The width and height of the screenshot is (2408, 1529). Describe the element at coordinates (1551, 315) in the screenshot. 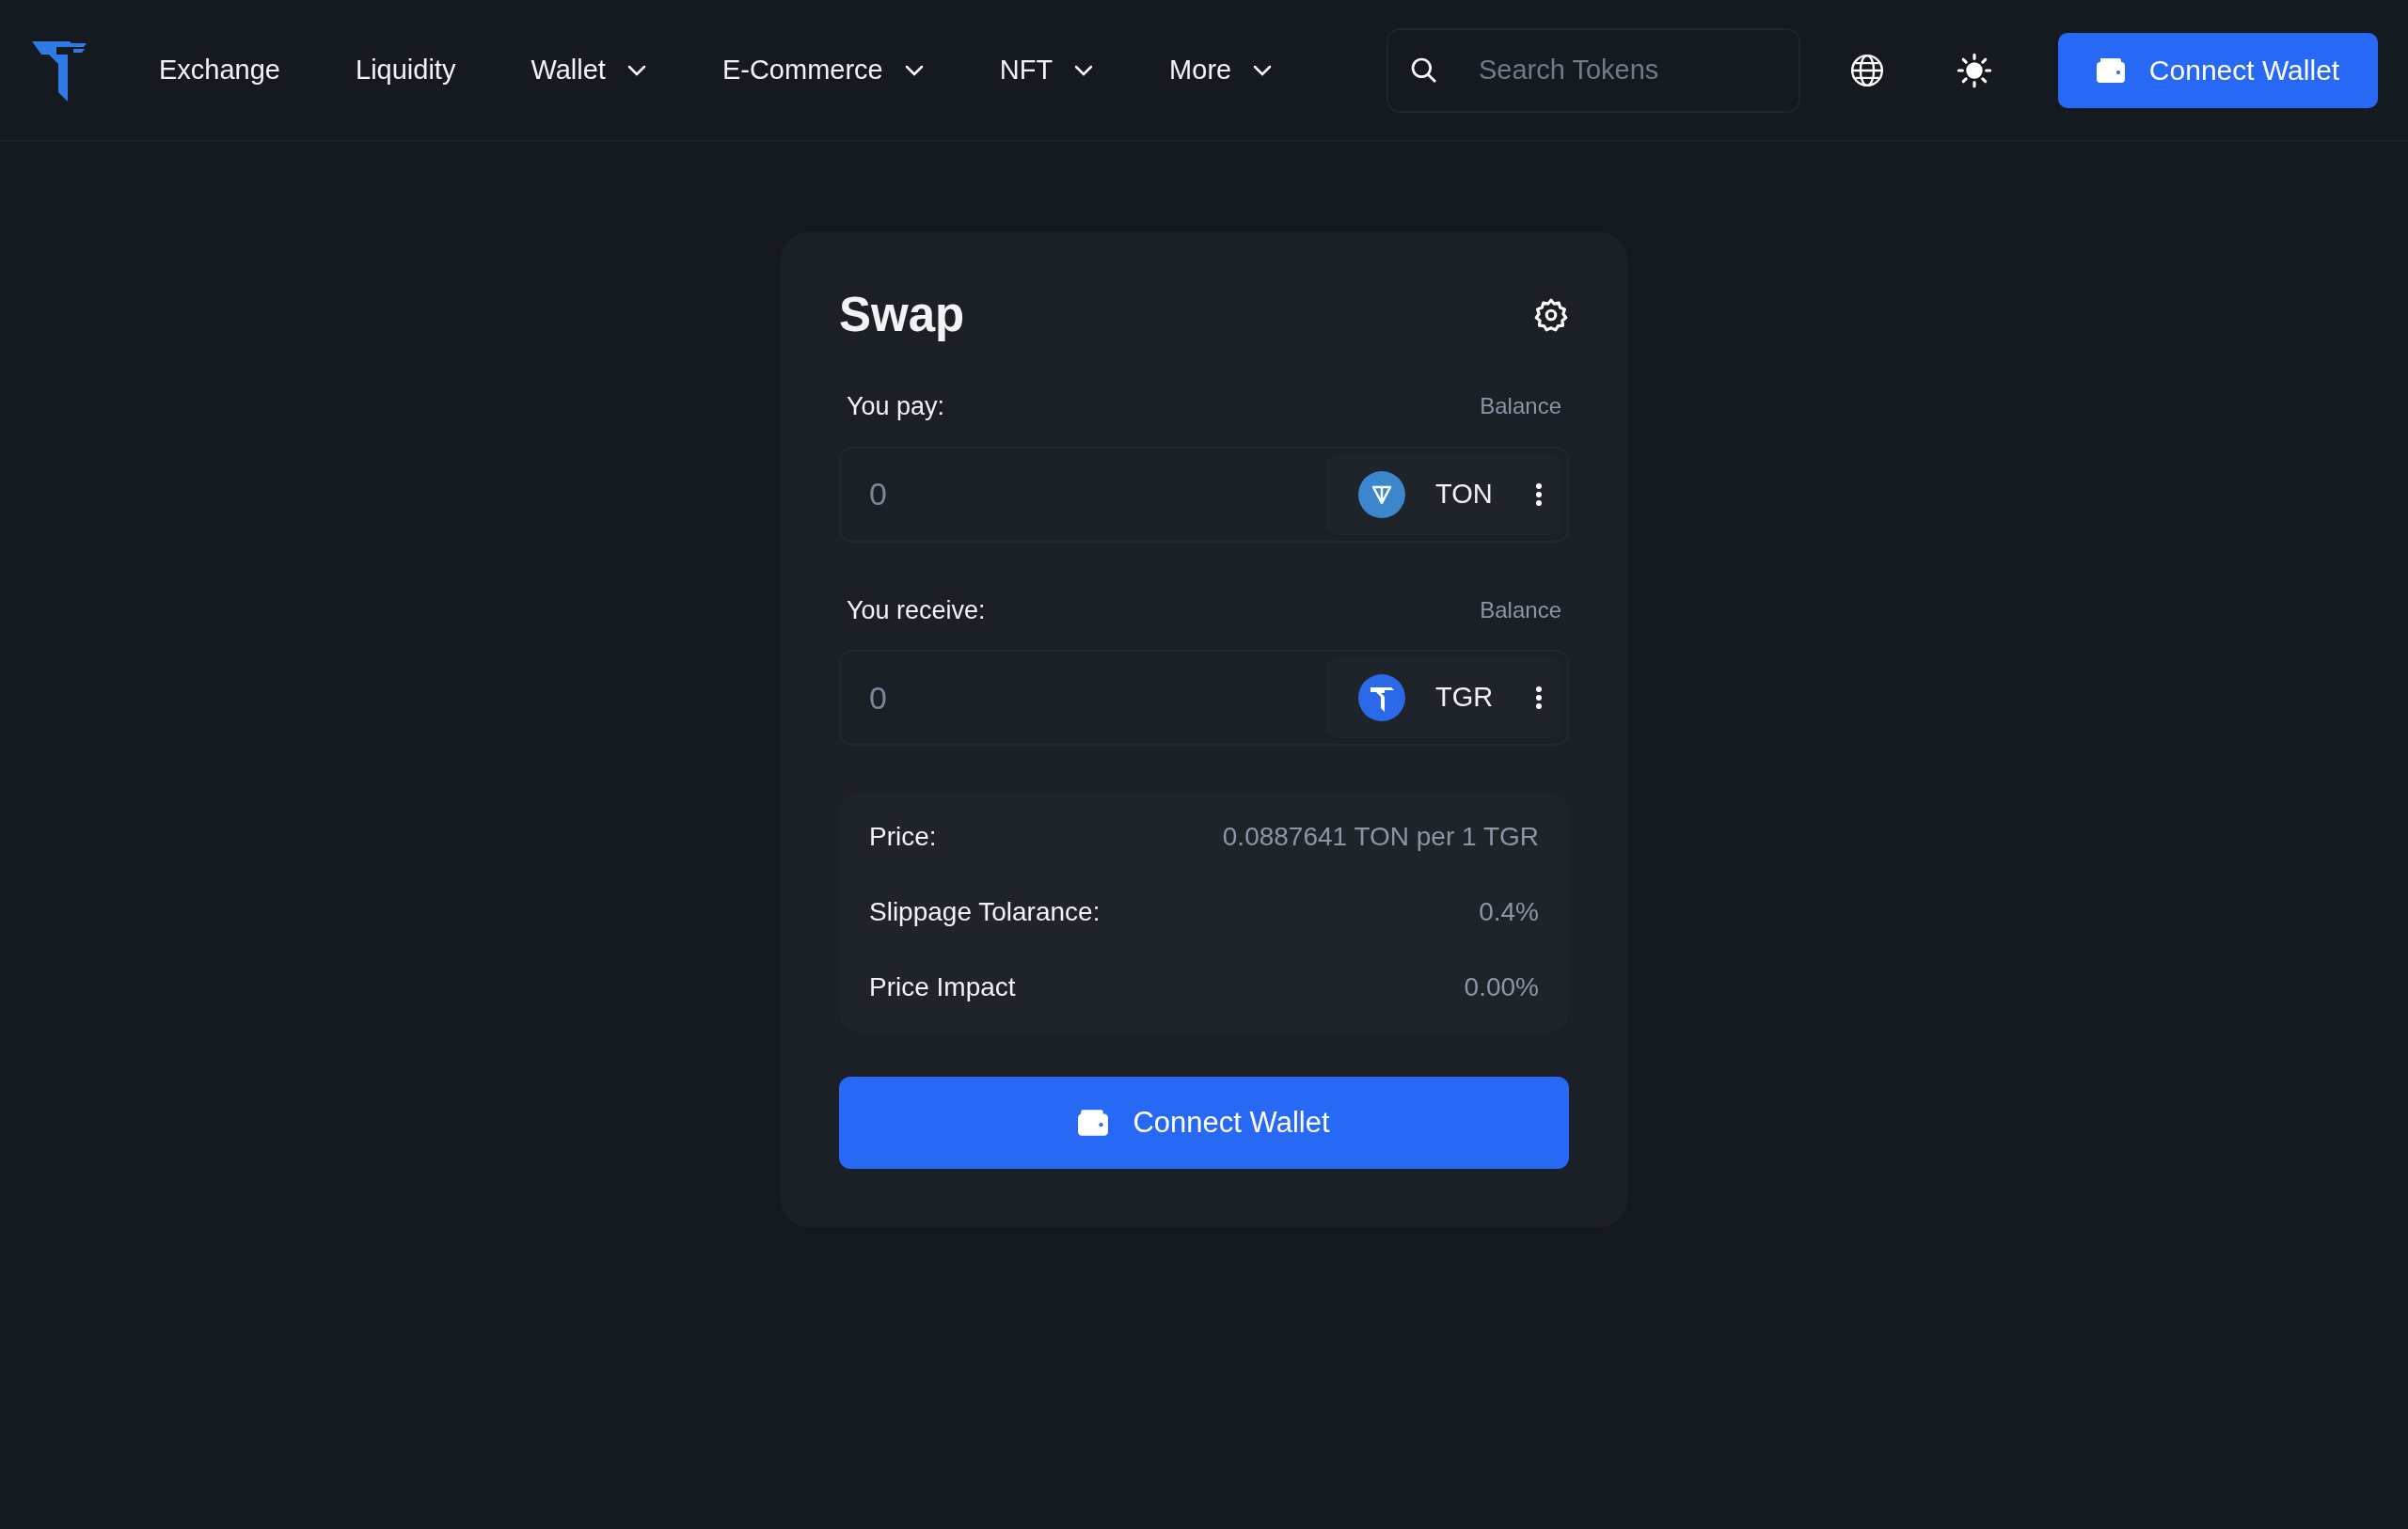

I see `settings-icon` at that location.